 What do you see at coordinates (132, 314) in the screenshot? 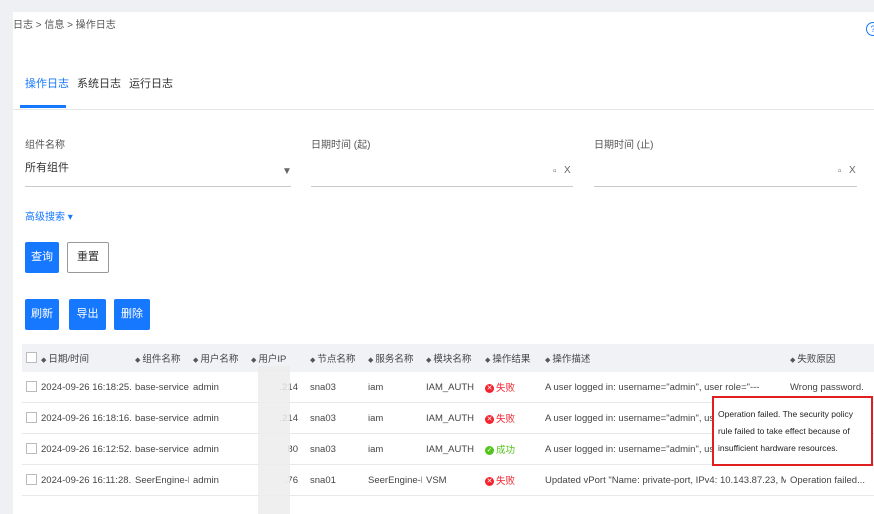
I see `delete-button: 删除` at bounding box center [132, 314].